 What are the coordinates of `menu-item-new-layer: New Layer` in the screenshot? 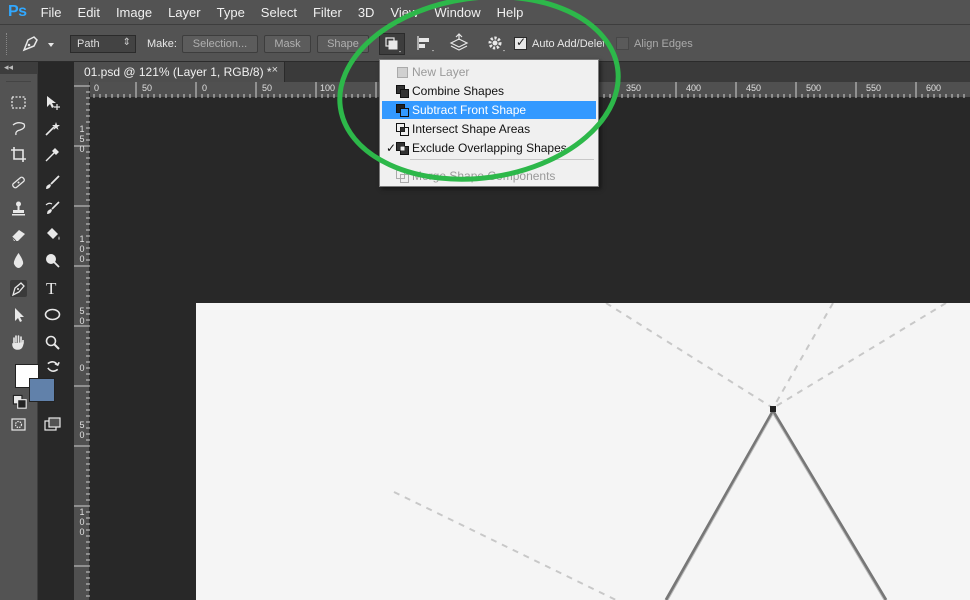 It's located at (489, 72).